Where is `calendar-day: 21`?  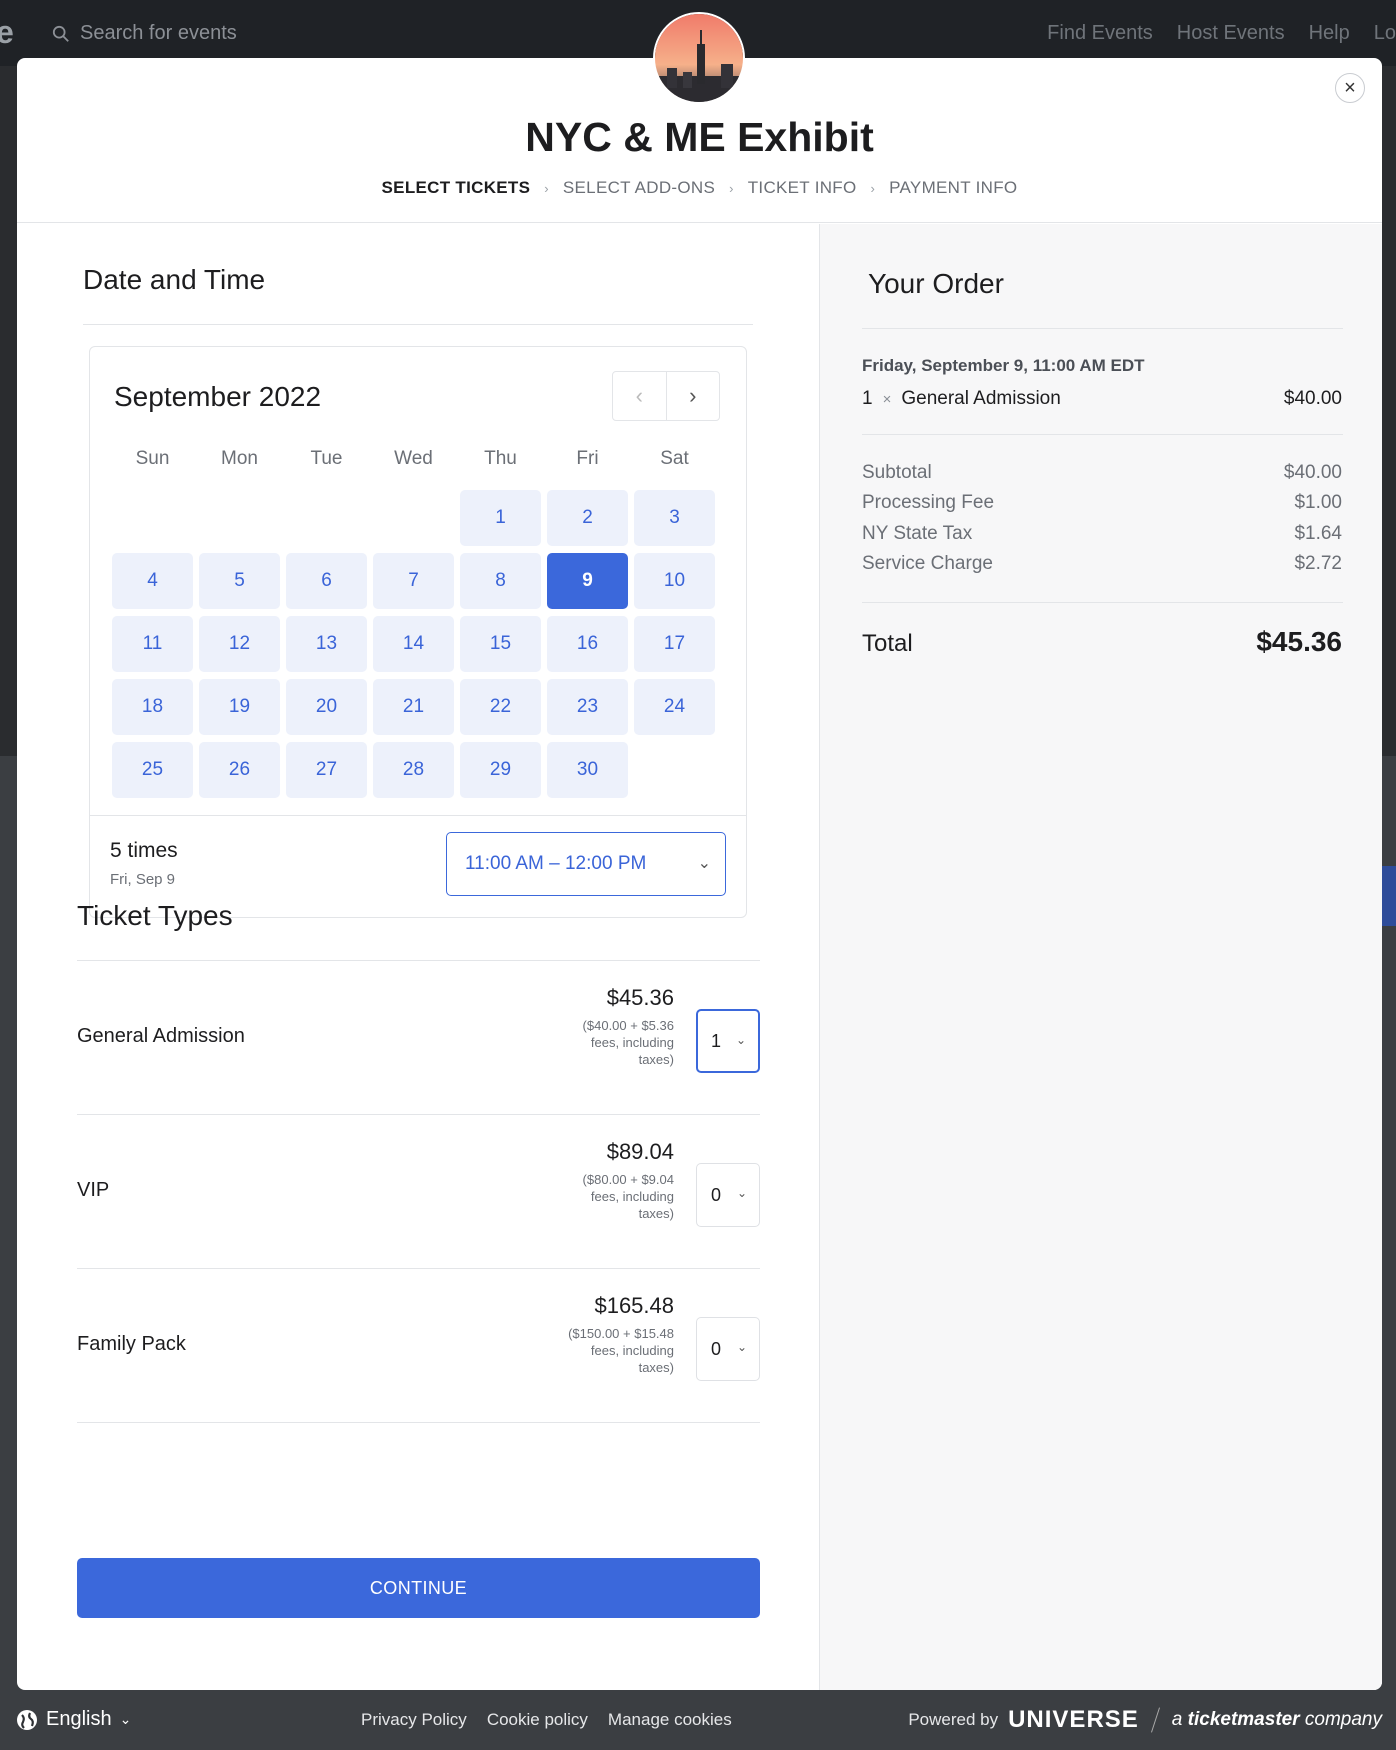 calendar-day: 21 is located at coordinates (413, 707).